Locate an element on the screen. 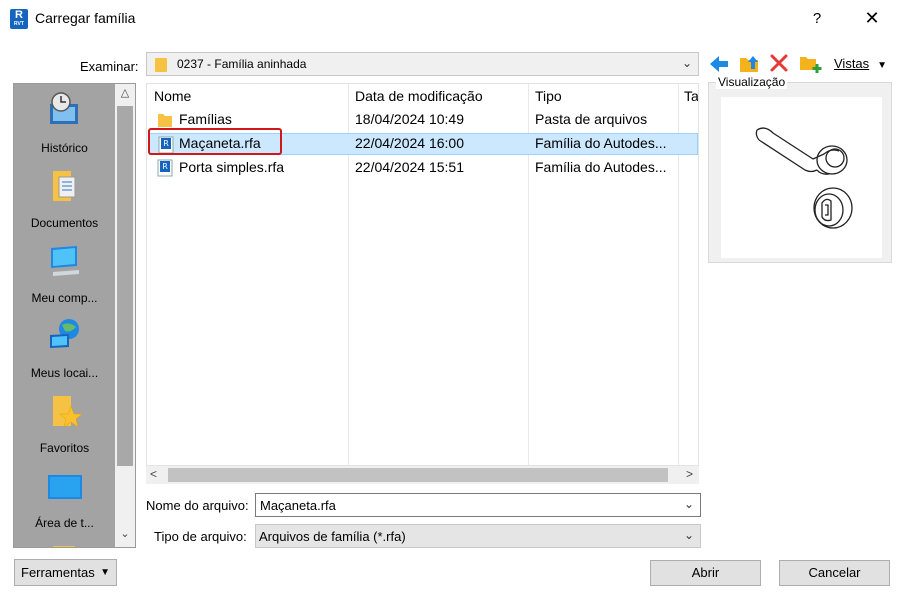  file-date: 22/04/2024 16:00 is located at coordinates (409, 143).